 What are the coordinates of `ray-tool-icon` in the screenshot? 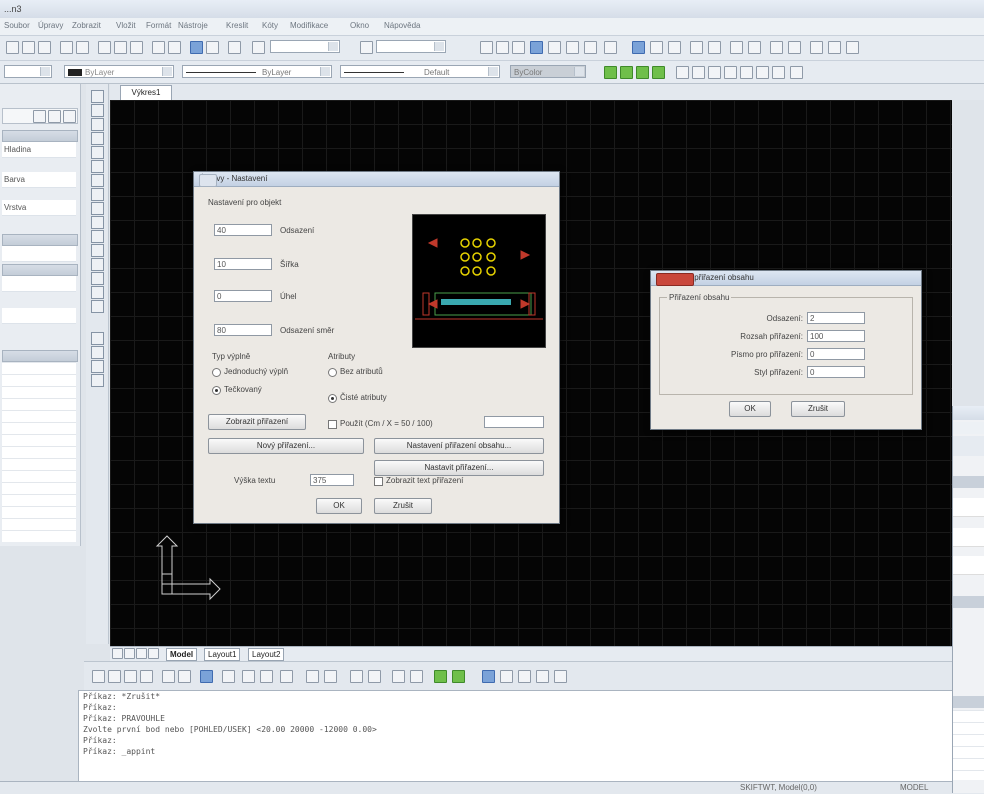 It's located at (97, 110).